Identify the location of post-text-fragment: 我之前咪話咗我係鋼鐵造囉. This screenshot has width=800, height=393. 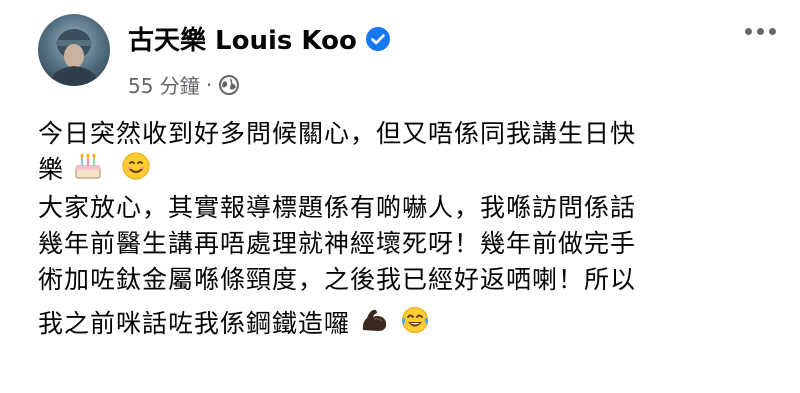
(194, 323).